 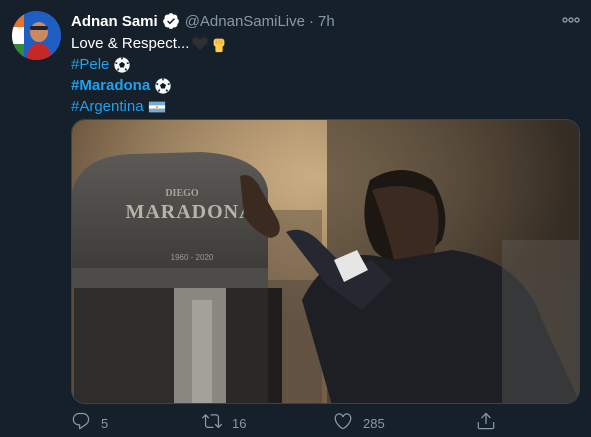 What do you see at coordinates (374, 423) in the screenshot?
I see `like-count: 285` at bounding box center [374, 423].